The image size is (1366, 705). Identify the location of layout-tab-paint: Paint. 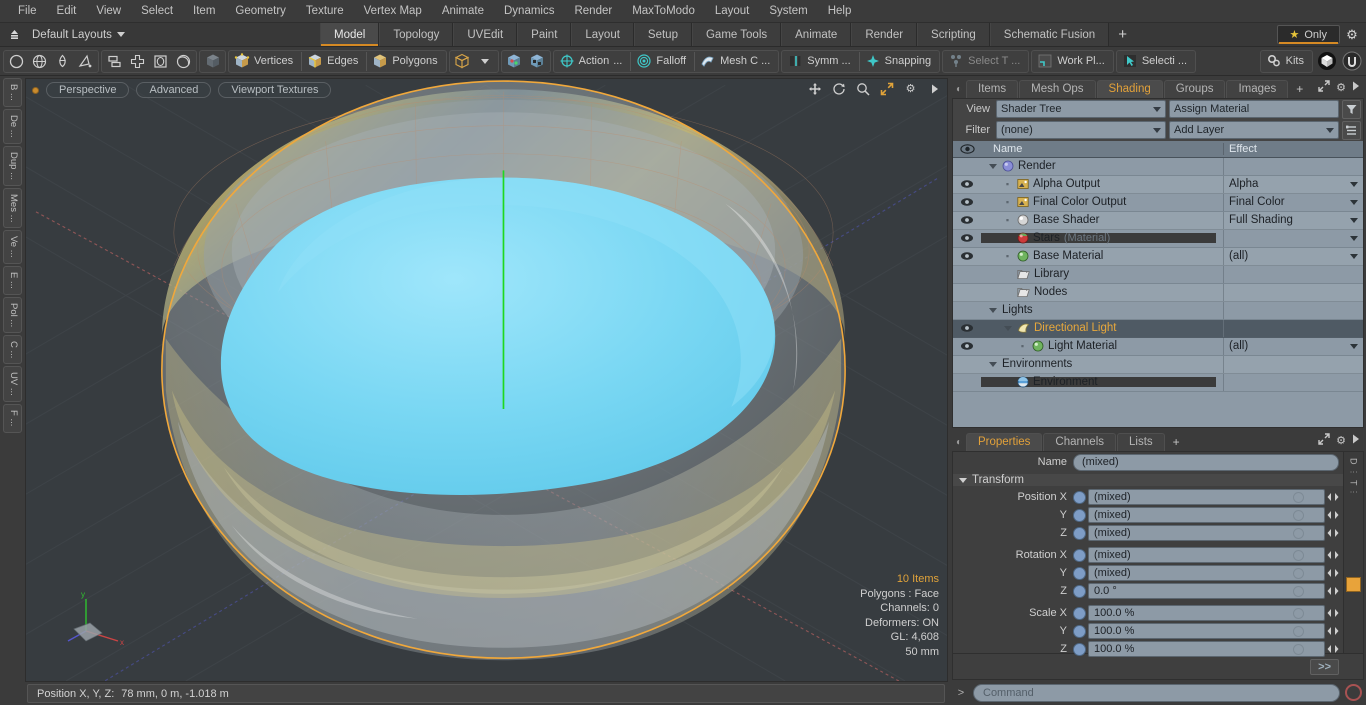
(544, 34).